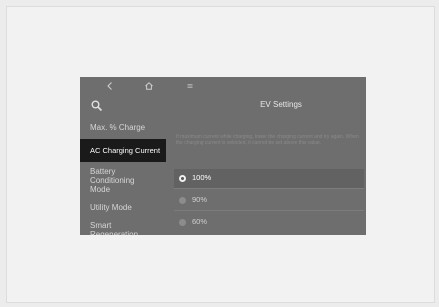 This screenshot has width=439, height=307. Describe the element at coordinates (269, 223) in the screenshot. I see `option-60-percent: 60%` at that location.